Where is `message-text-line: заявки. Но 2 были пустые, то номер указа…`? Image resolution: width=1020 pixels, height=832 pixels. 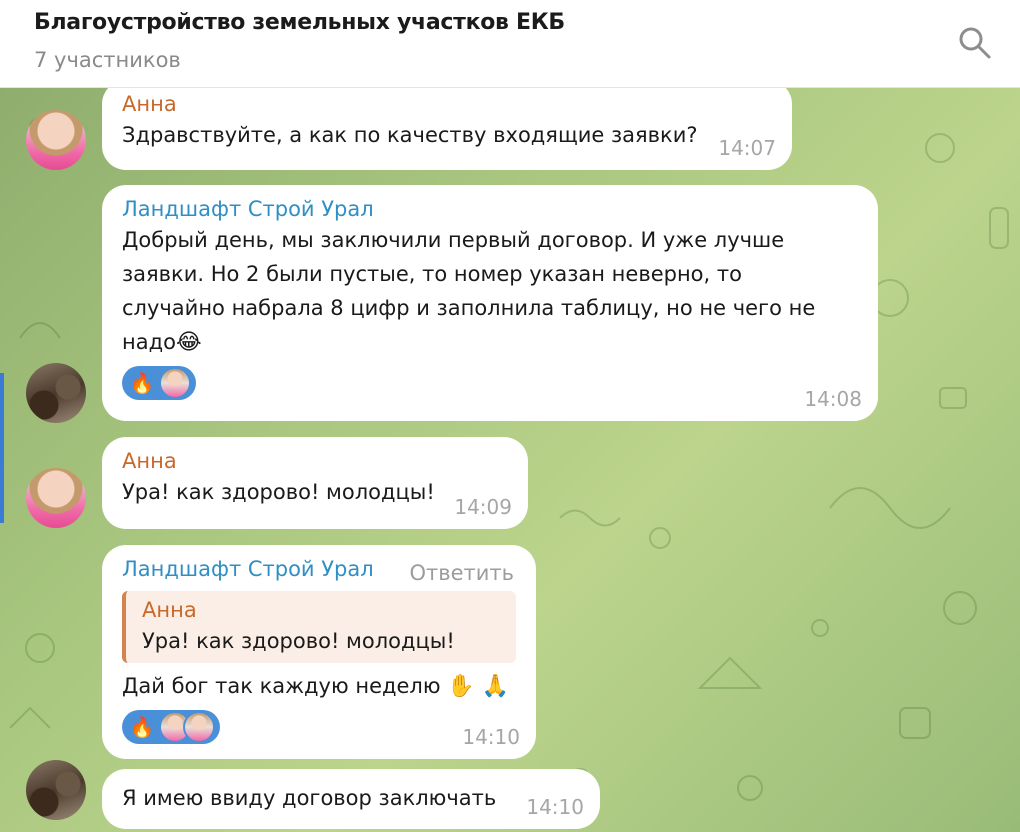 message-text-line: заявки. Но 2 были пустые, то номер указа… is located at coordinates (432, 274).